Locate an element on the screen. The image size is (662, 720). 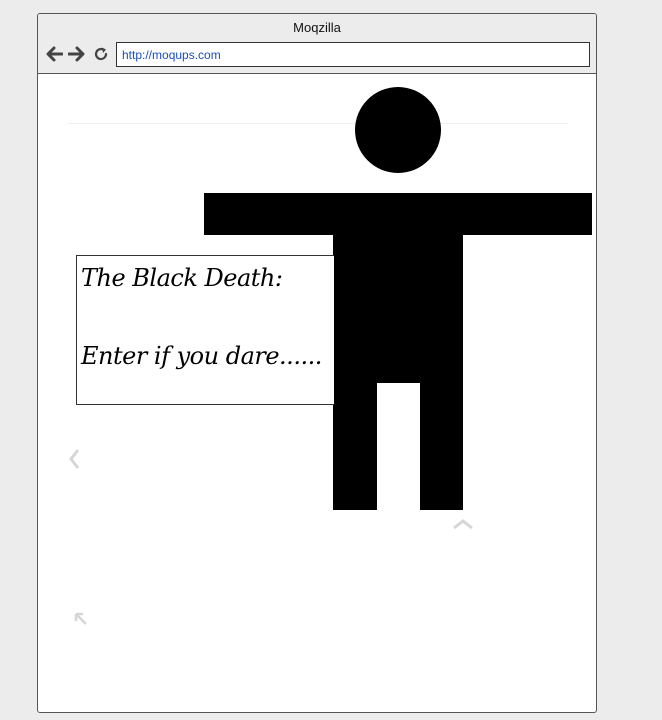
reload-button is located at coordinates (101, 54).